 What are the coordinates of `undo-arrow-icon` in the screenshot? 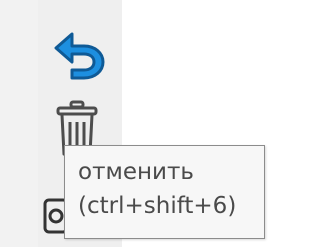 It's located at (79, 56).